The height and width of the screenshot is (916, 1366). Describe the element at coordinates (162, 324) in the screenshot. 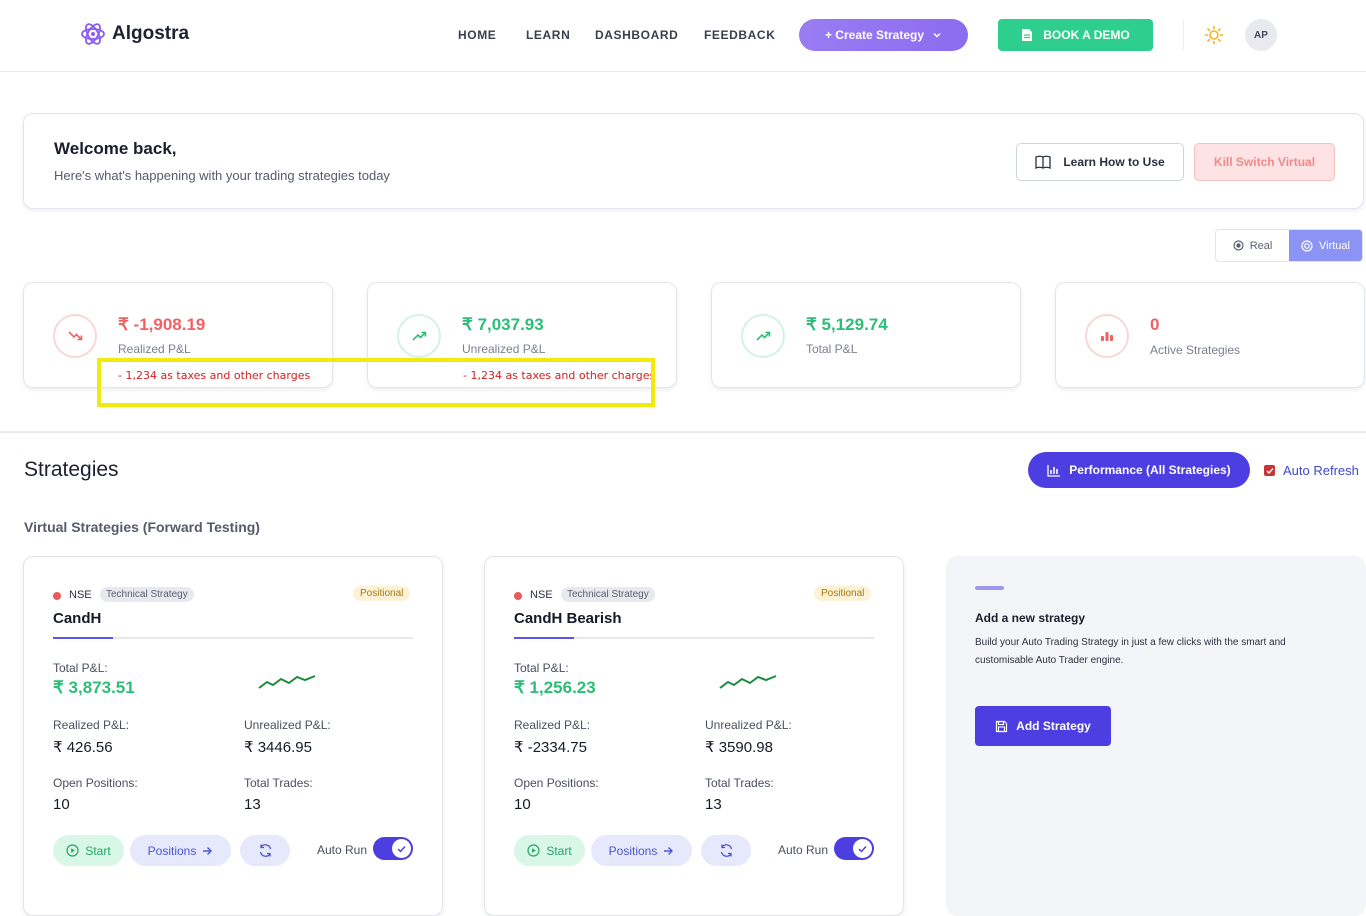

I see `realized-pnl-value: ₹ -1,908.19` at that location.